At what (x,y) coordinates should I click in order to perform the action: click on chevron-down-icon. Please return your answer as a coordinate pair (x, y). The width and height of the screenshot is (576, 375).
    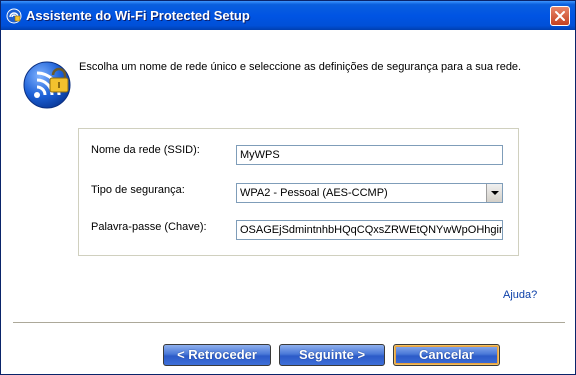
    Looking at the image, I should click on (495, 193).